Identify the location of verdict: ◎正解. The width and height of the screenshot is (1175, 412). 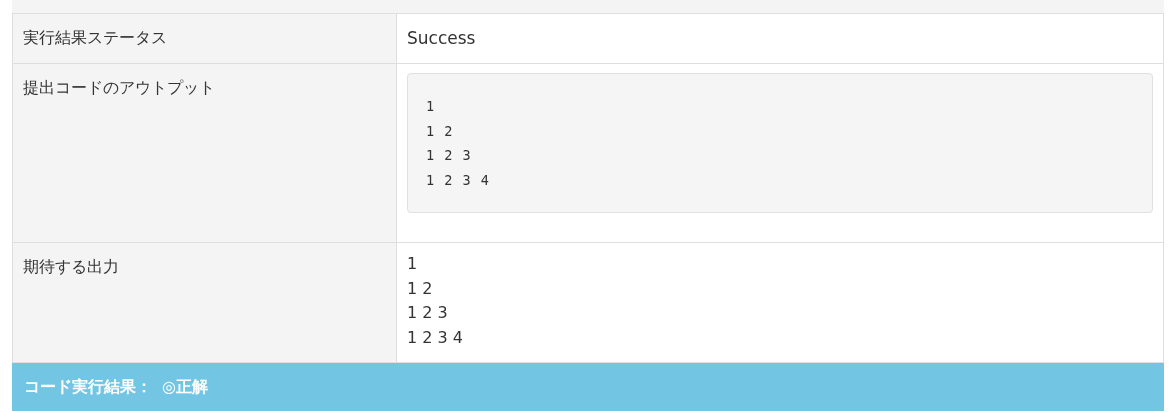
(185, 387).